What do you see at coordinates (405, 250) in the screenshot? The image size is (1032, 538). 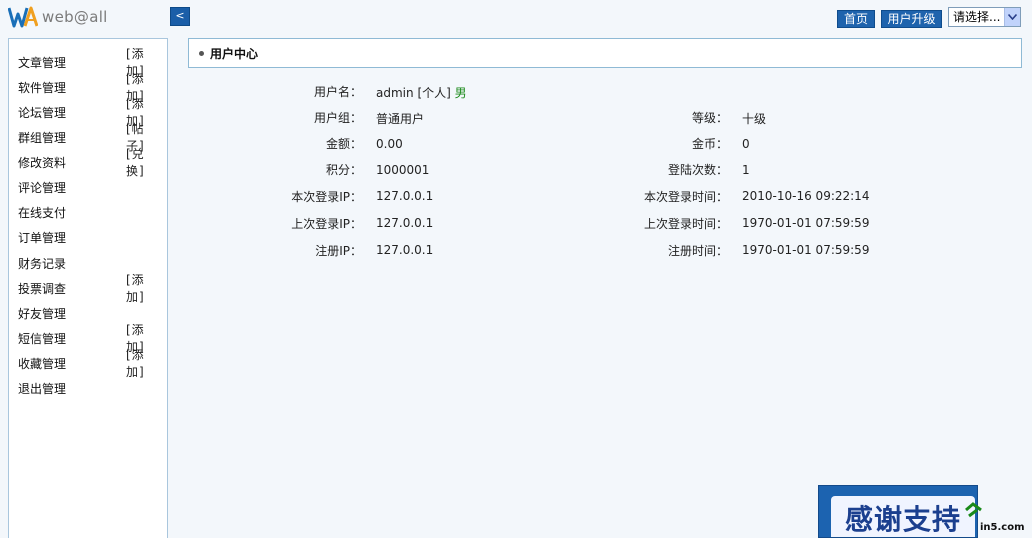 I see `reg-ip-value: 127.0.0.1` at bounding box center [405, 250].